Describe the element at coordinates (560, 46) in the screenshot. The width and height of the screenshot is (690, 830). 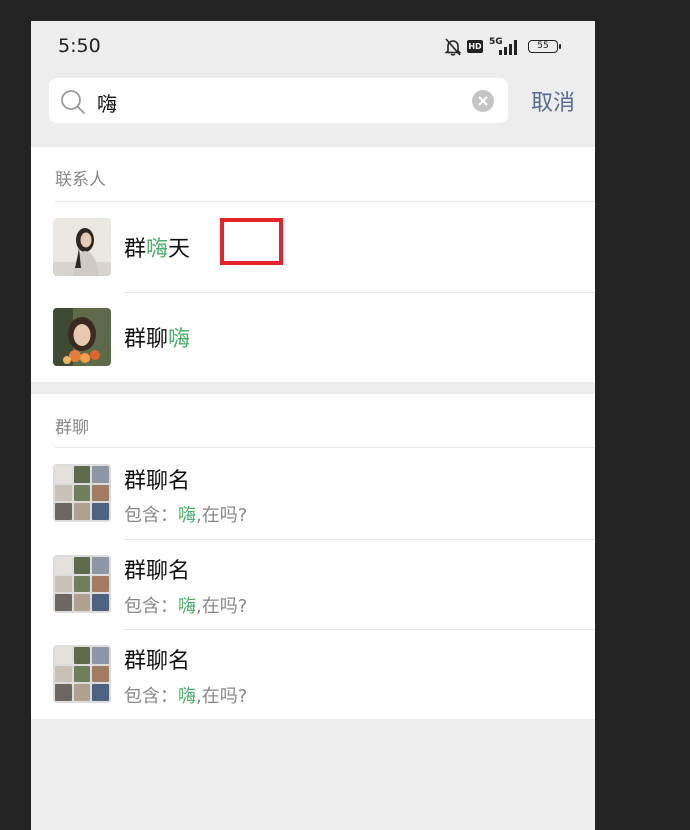
I see `battery-tip-icon` at that location.